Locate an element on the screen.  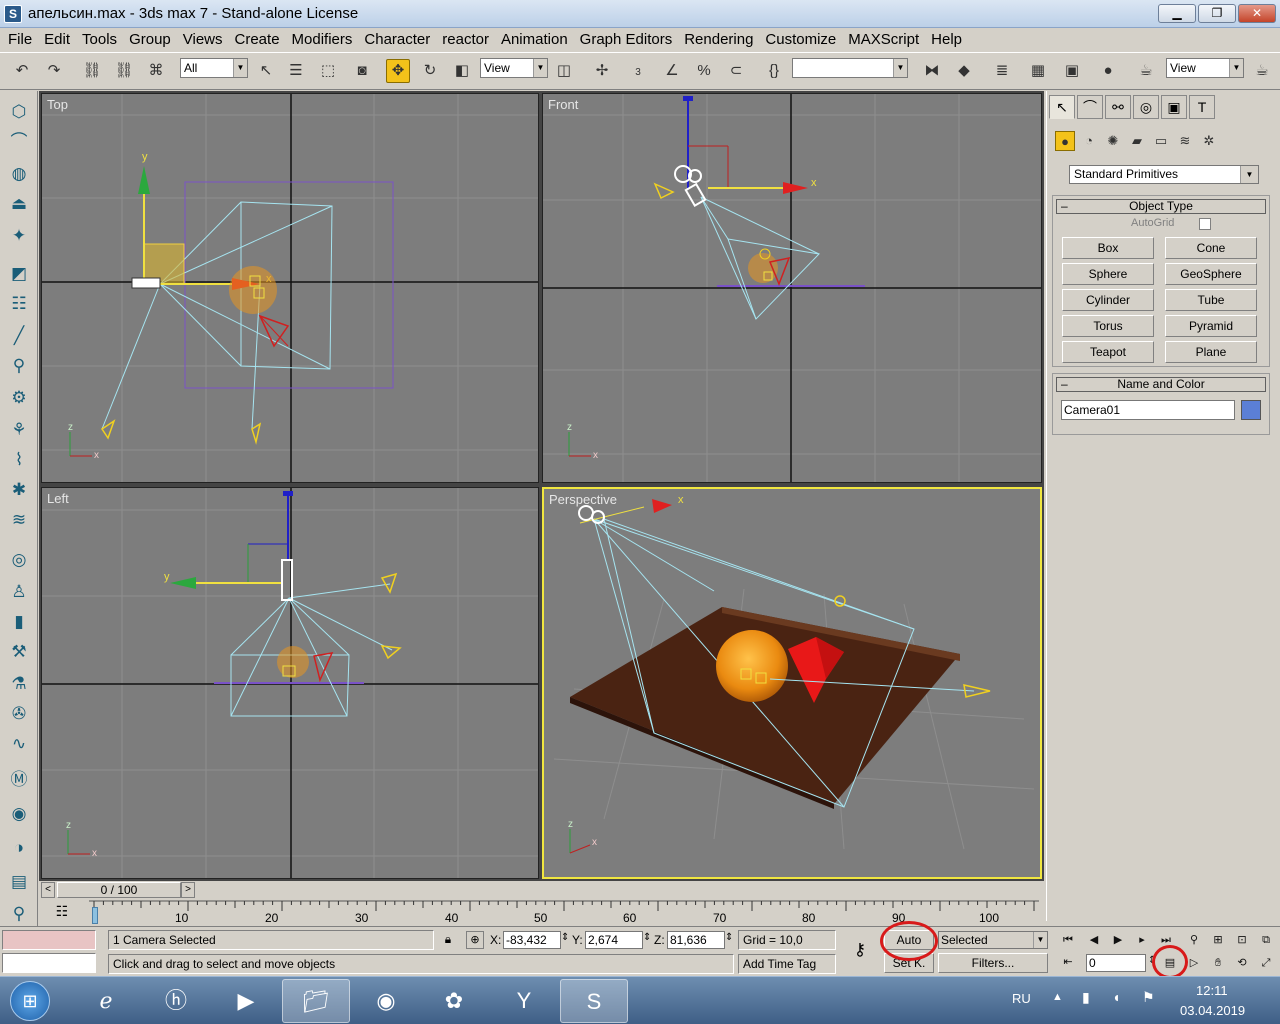
current-time-marker is located at coordinates (95, 915).